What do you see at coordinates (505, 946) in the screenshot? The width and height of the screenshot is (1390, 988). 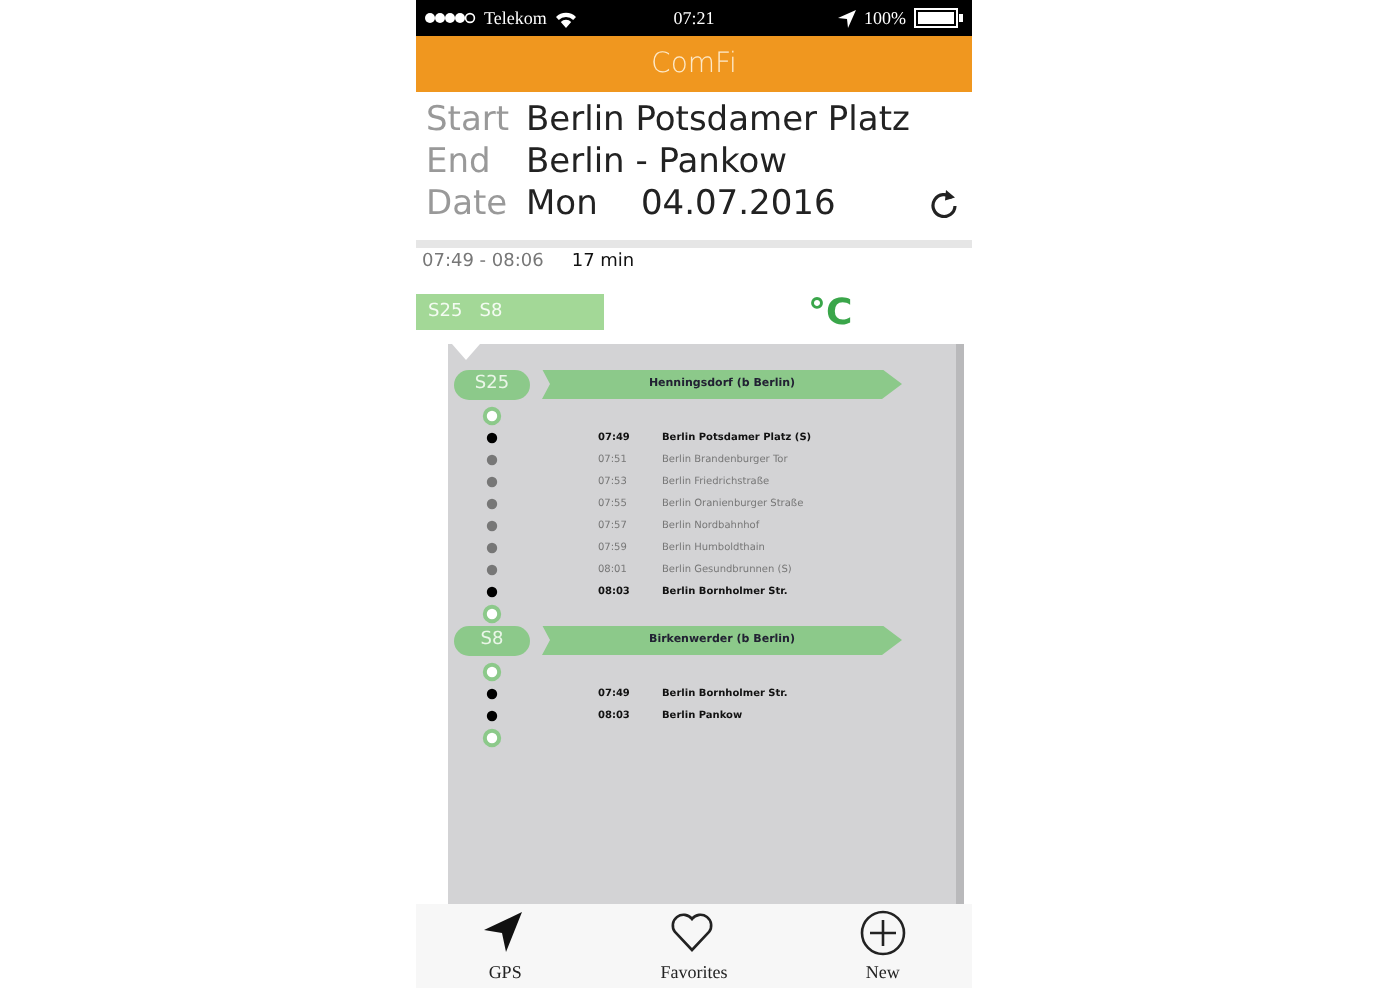 I see `tab-bar-item: GPS` at bounding box center [505, 946].